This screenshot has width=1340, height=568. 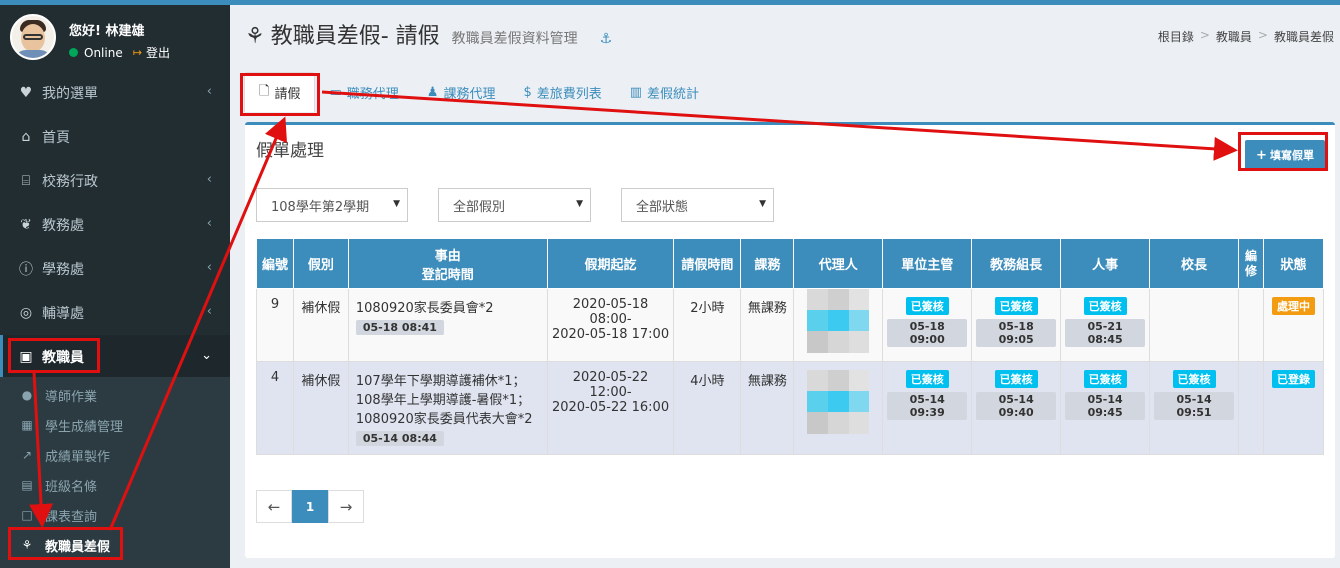 What do you see at coordinates (275, 408) in the screenshot?
I see `cell-id: 4` at bounding box center [275, 408].